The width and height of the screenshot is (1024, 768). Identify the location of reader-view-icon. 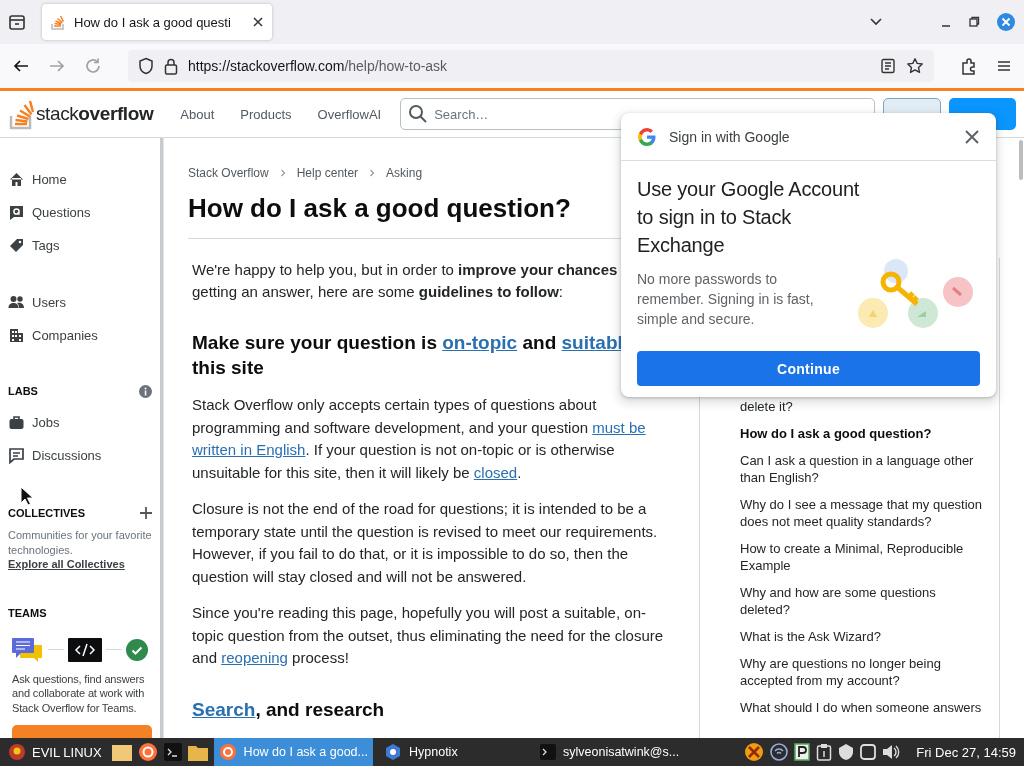
(888, 66).